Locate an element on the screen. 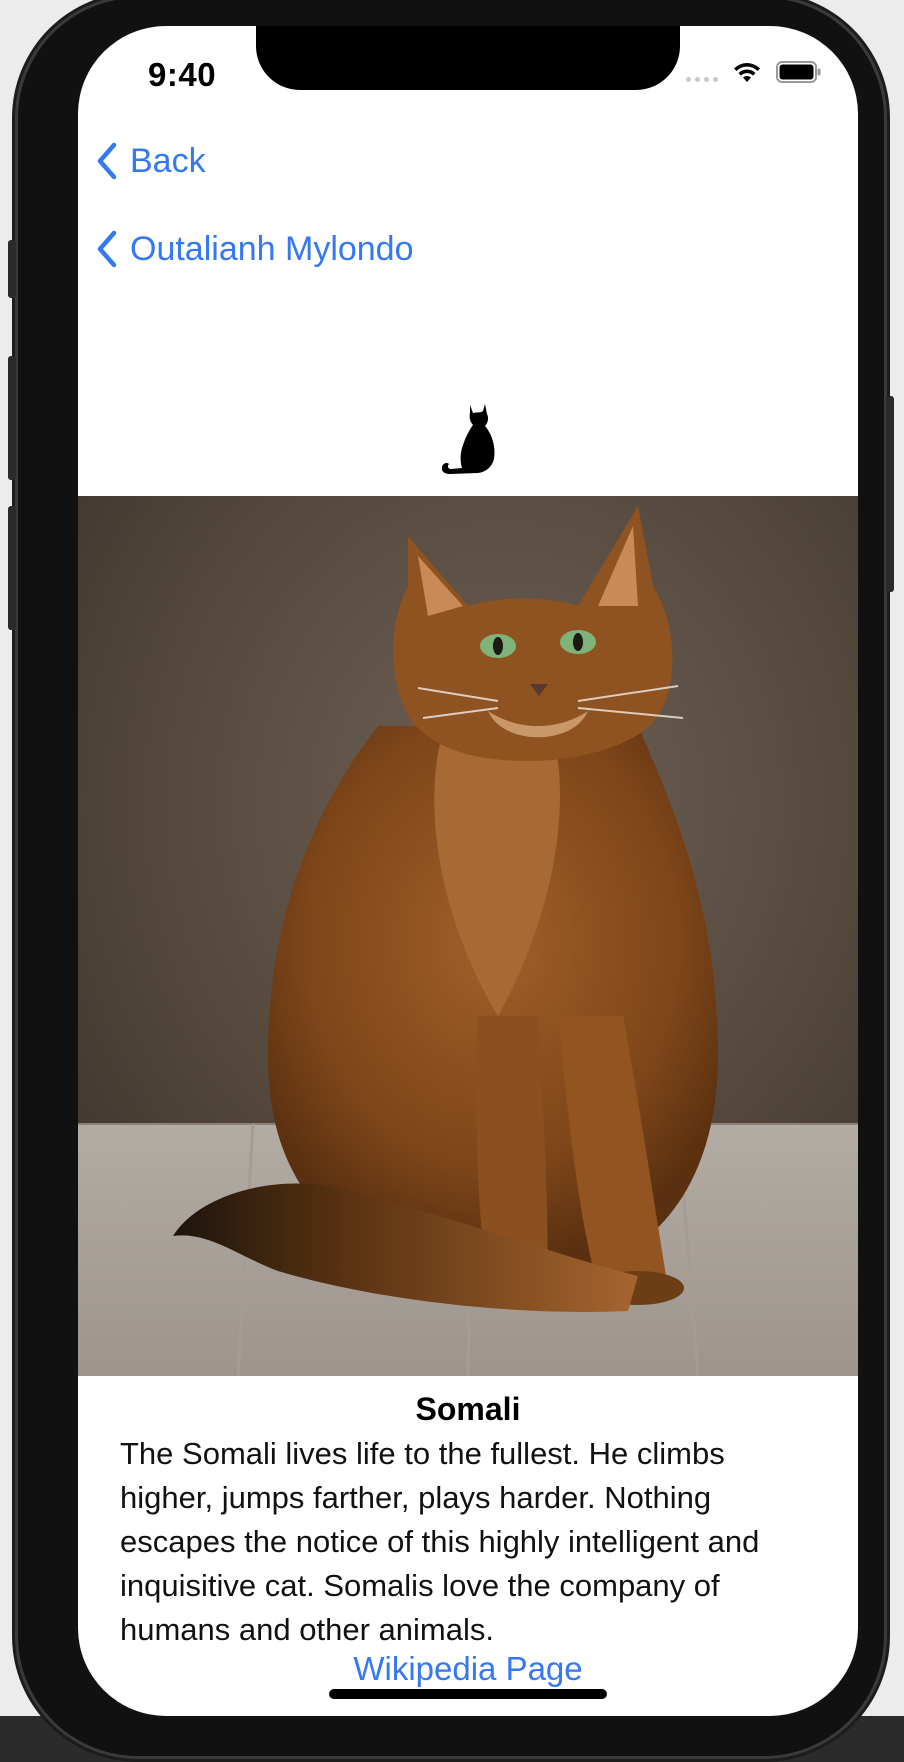 The height and width of the screenshot is (1762, 904). wifi-icon is located at coordinates (747, 72).